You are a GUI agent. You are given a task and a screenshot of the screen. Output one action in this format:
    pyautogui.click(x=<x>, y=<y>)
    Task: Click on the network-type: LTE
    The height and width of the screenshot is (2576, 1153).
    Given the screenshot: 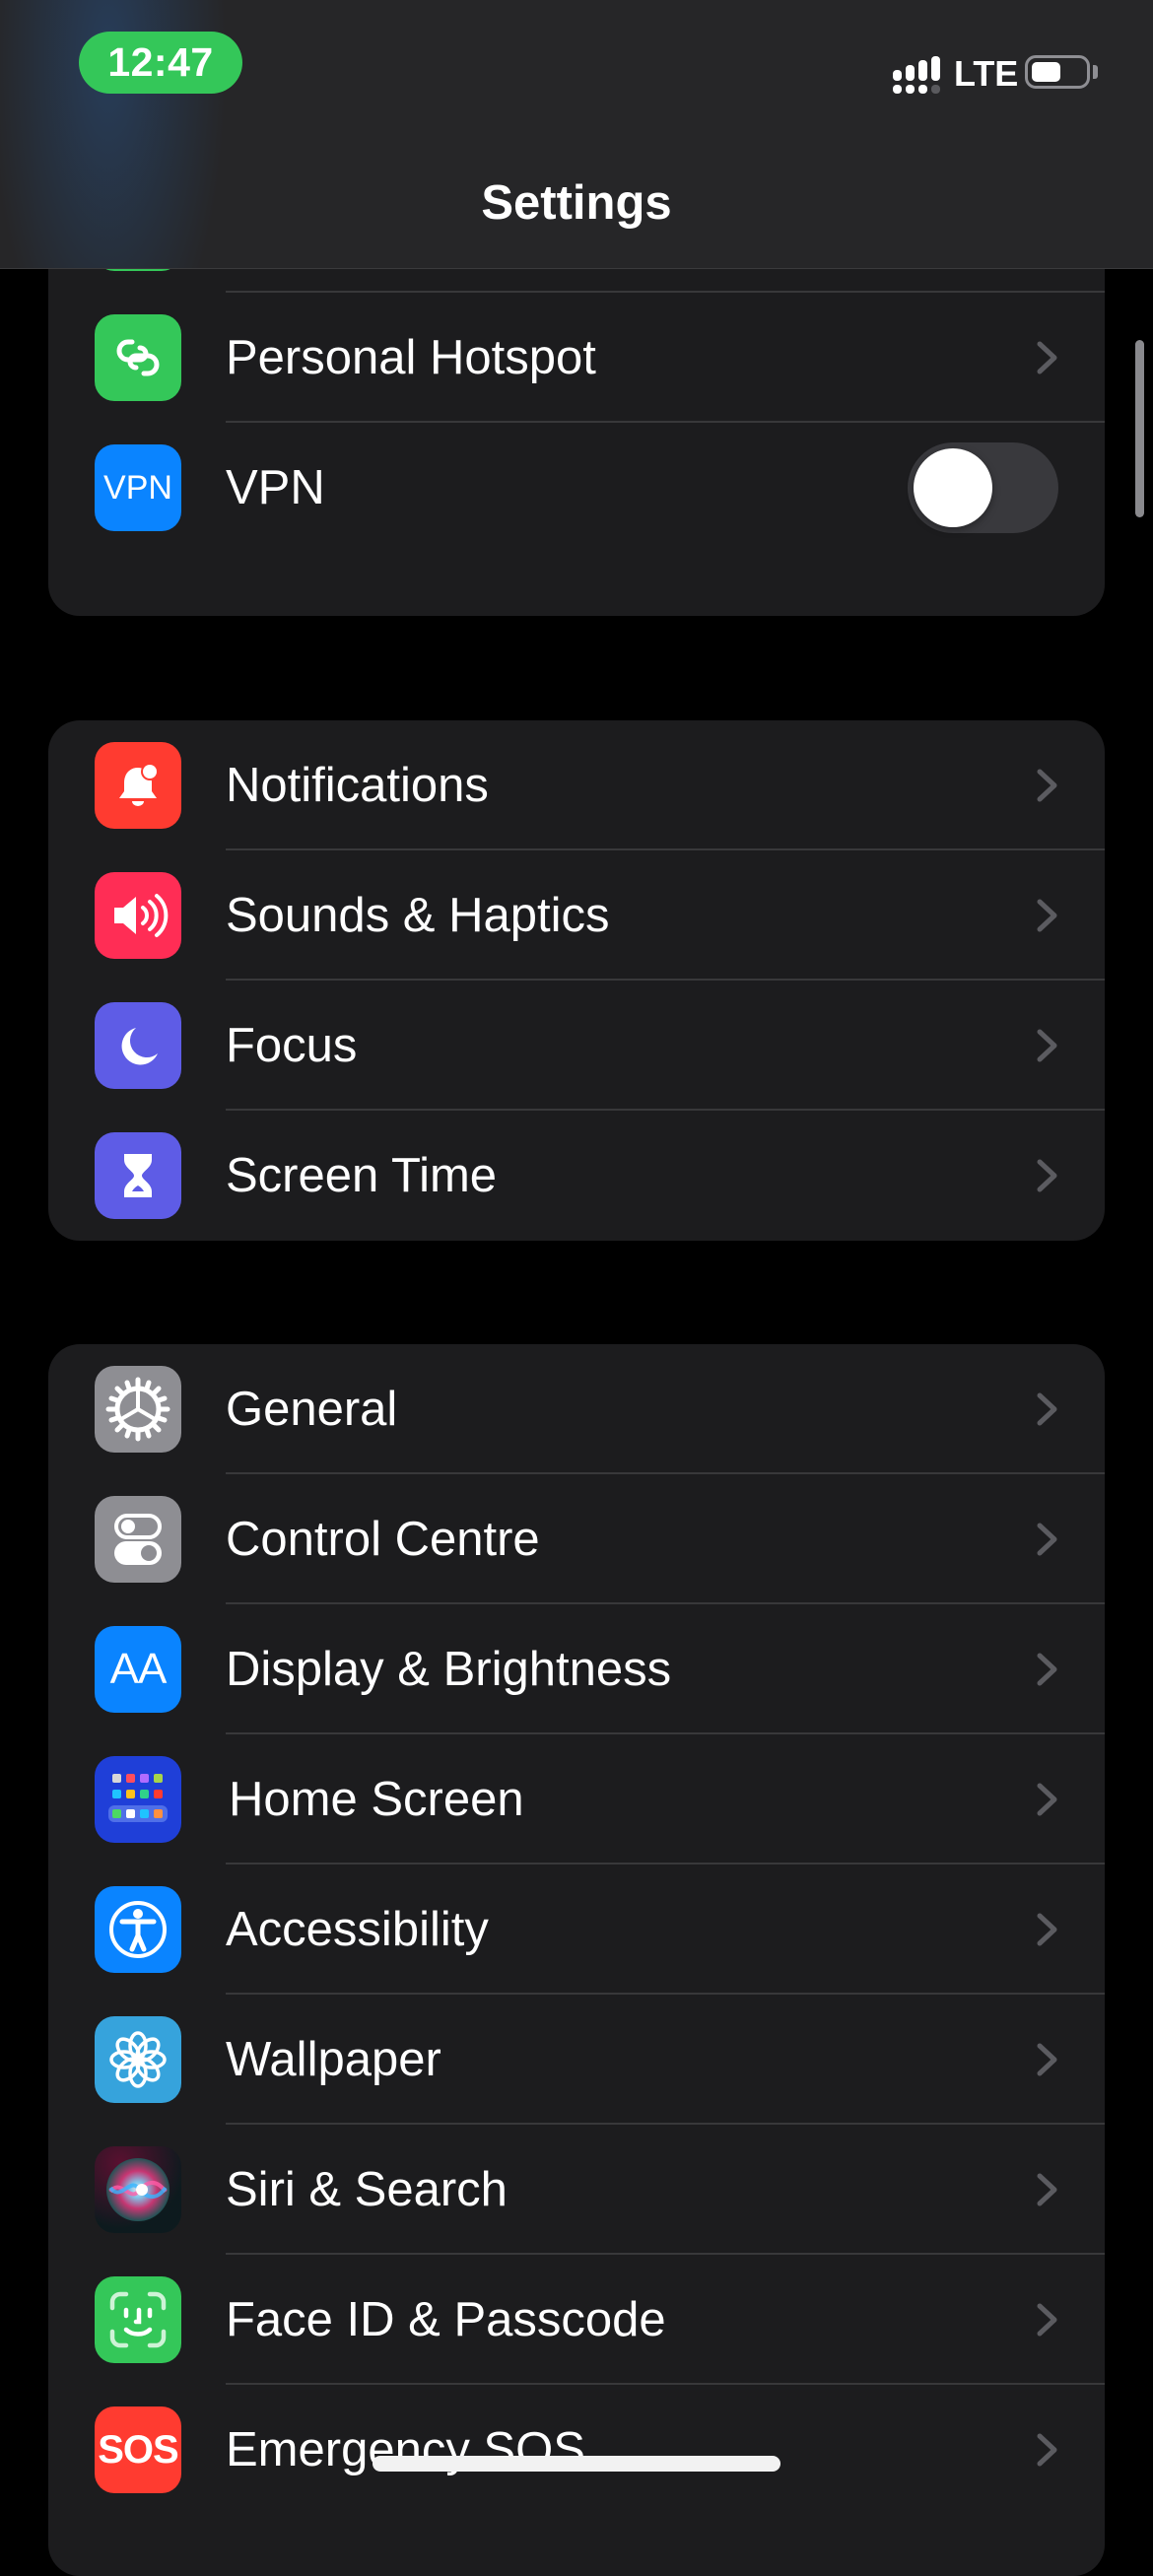 What is the action you would take?
    pyautogui.click(x=987, y=73)
    